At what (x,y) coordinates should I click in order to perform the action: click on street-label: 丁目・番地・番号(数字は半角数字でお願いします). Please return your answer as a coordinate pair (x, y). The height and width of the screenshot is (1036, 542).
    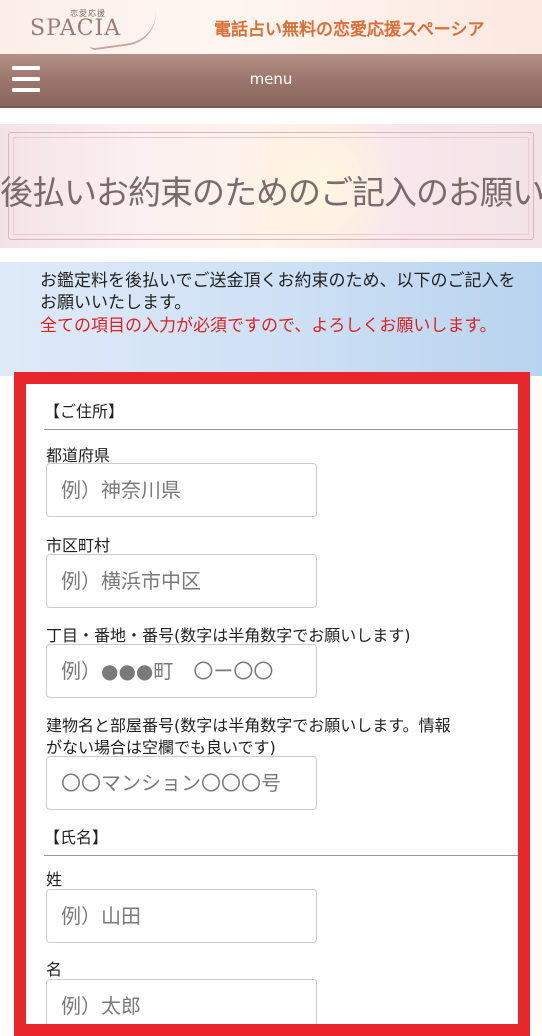
    Looking at the image, I should click on (228, 635).